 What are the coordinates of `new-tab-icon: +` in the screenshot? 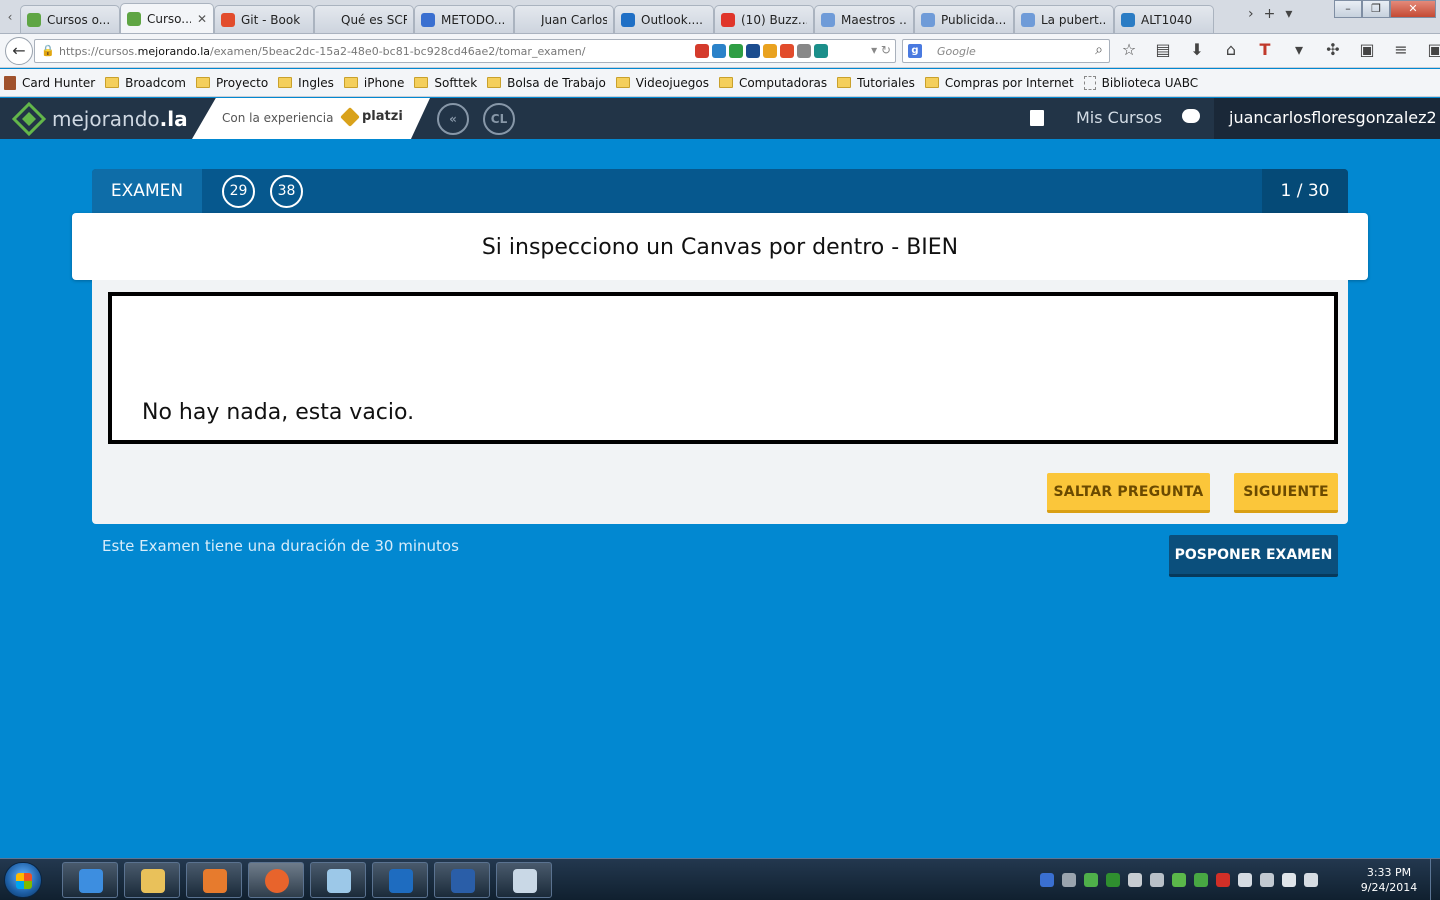 It's located at (1270, 14).